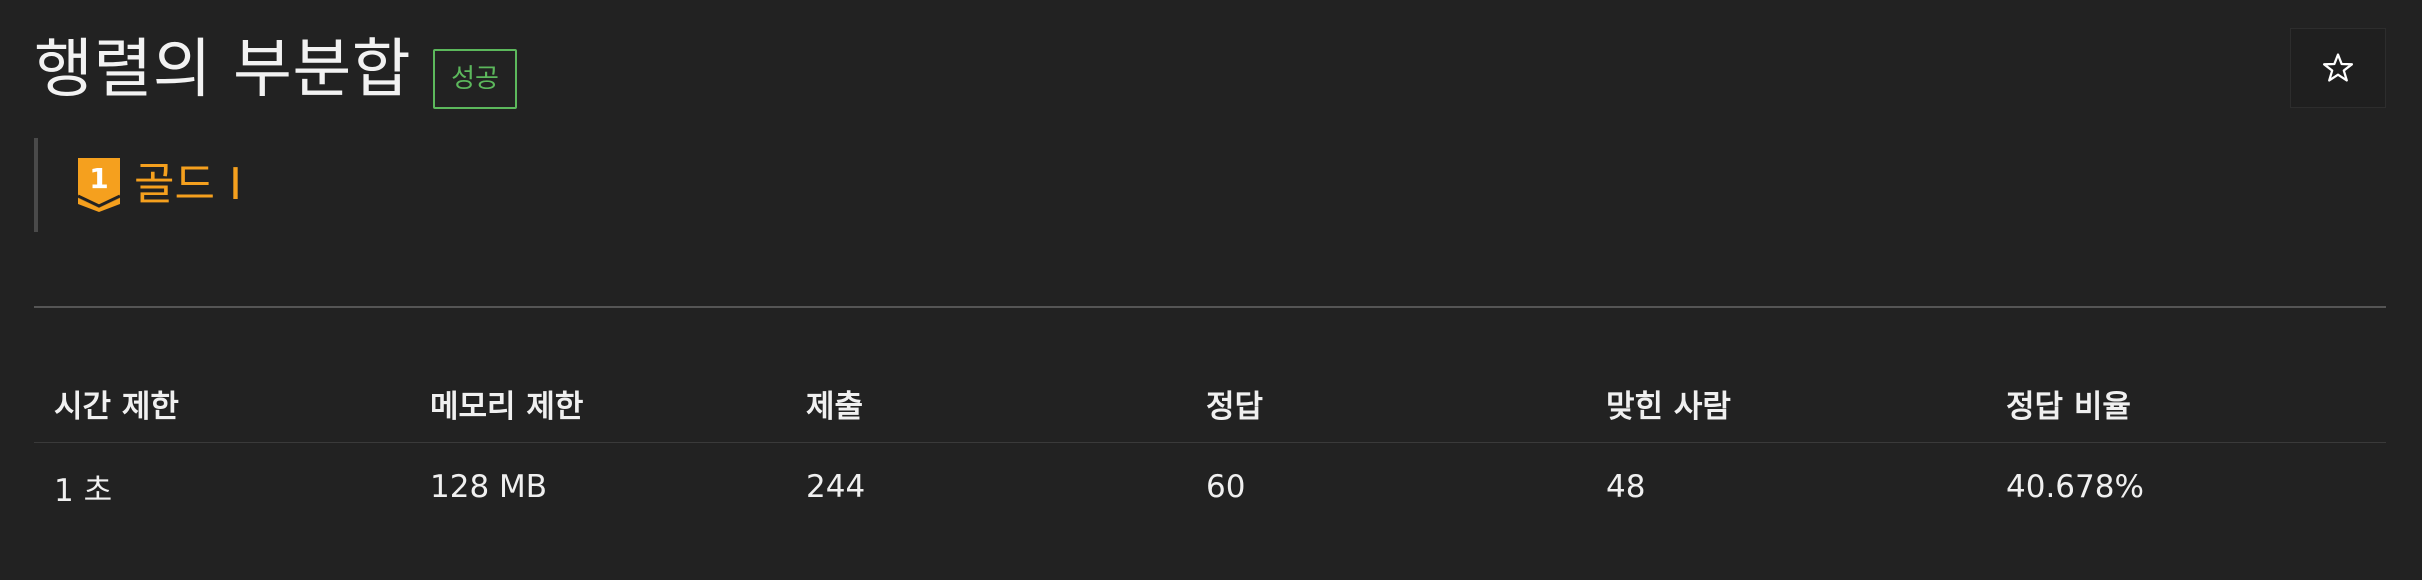 The image size is (2422, 580). I want to click on page-title: 행렬의 부분합, so click(223, 70).